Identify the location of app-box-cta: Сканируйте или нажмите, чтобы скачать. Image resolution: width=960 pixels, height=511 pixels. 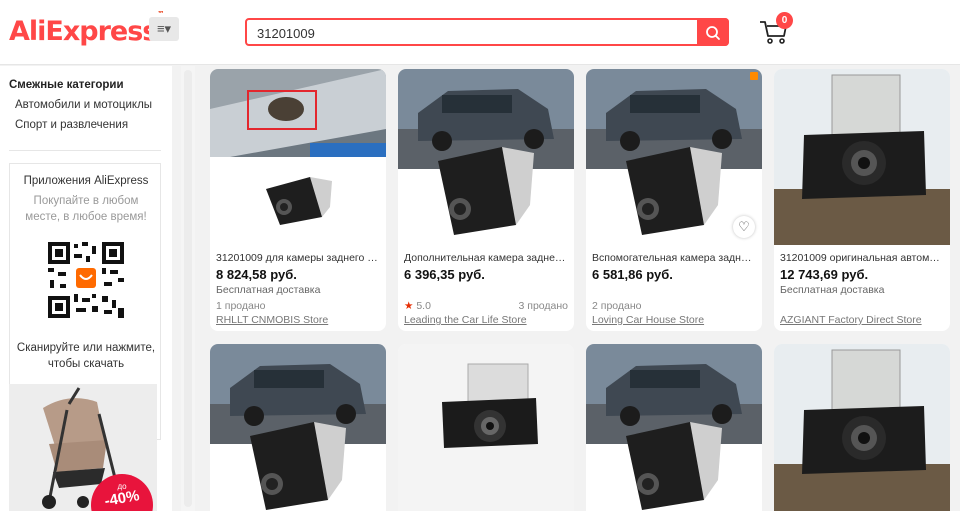
(86, 356).